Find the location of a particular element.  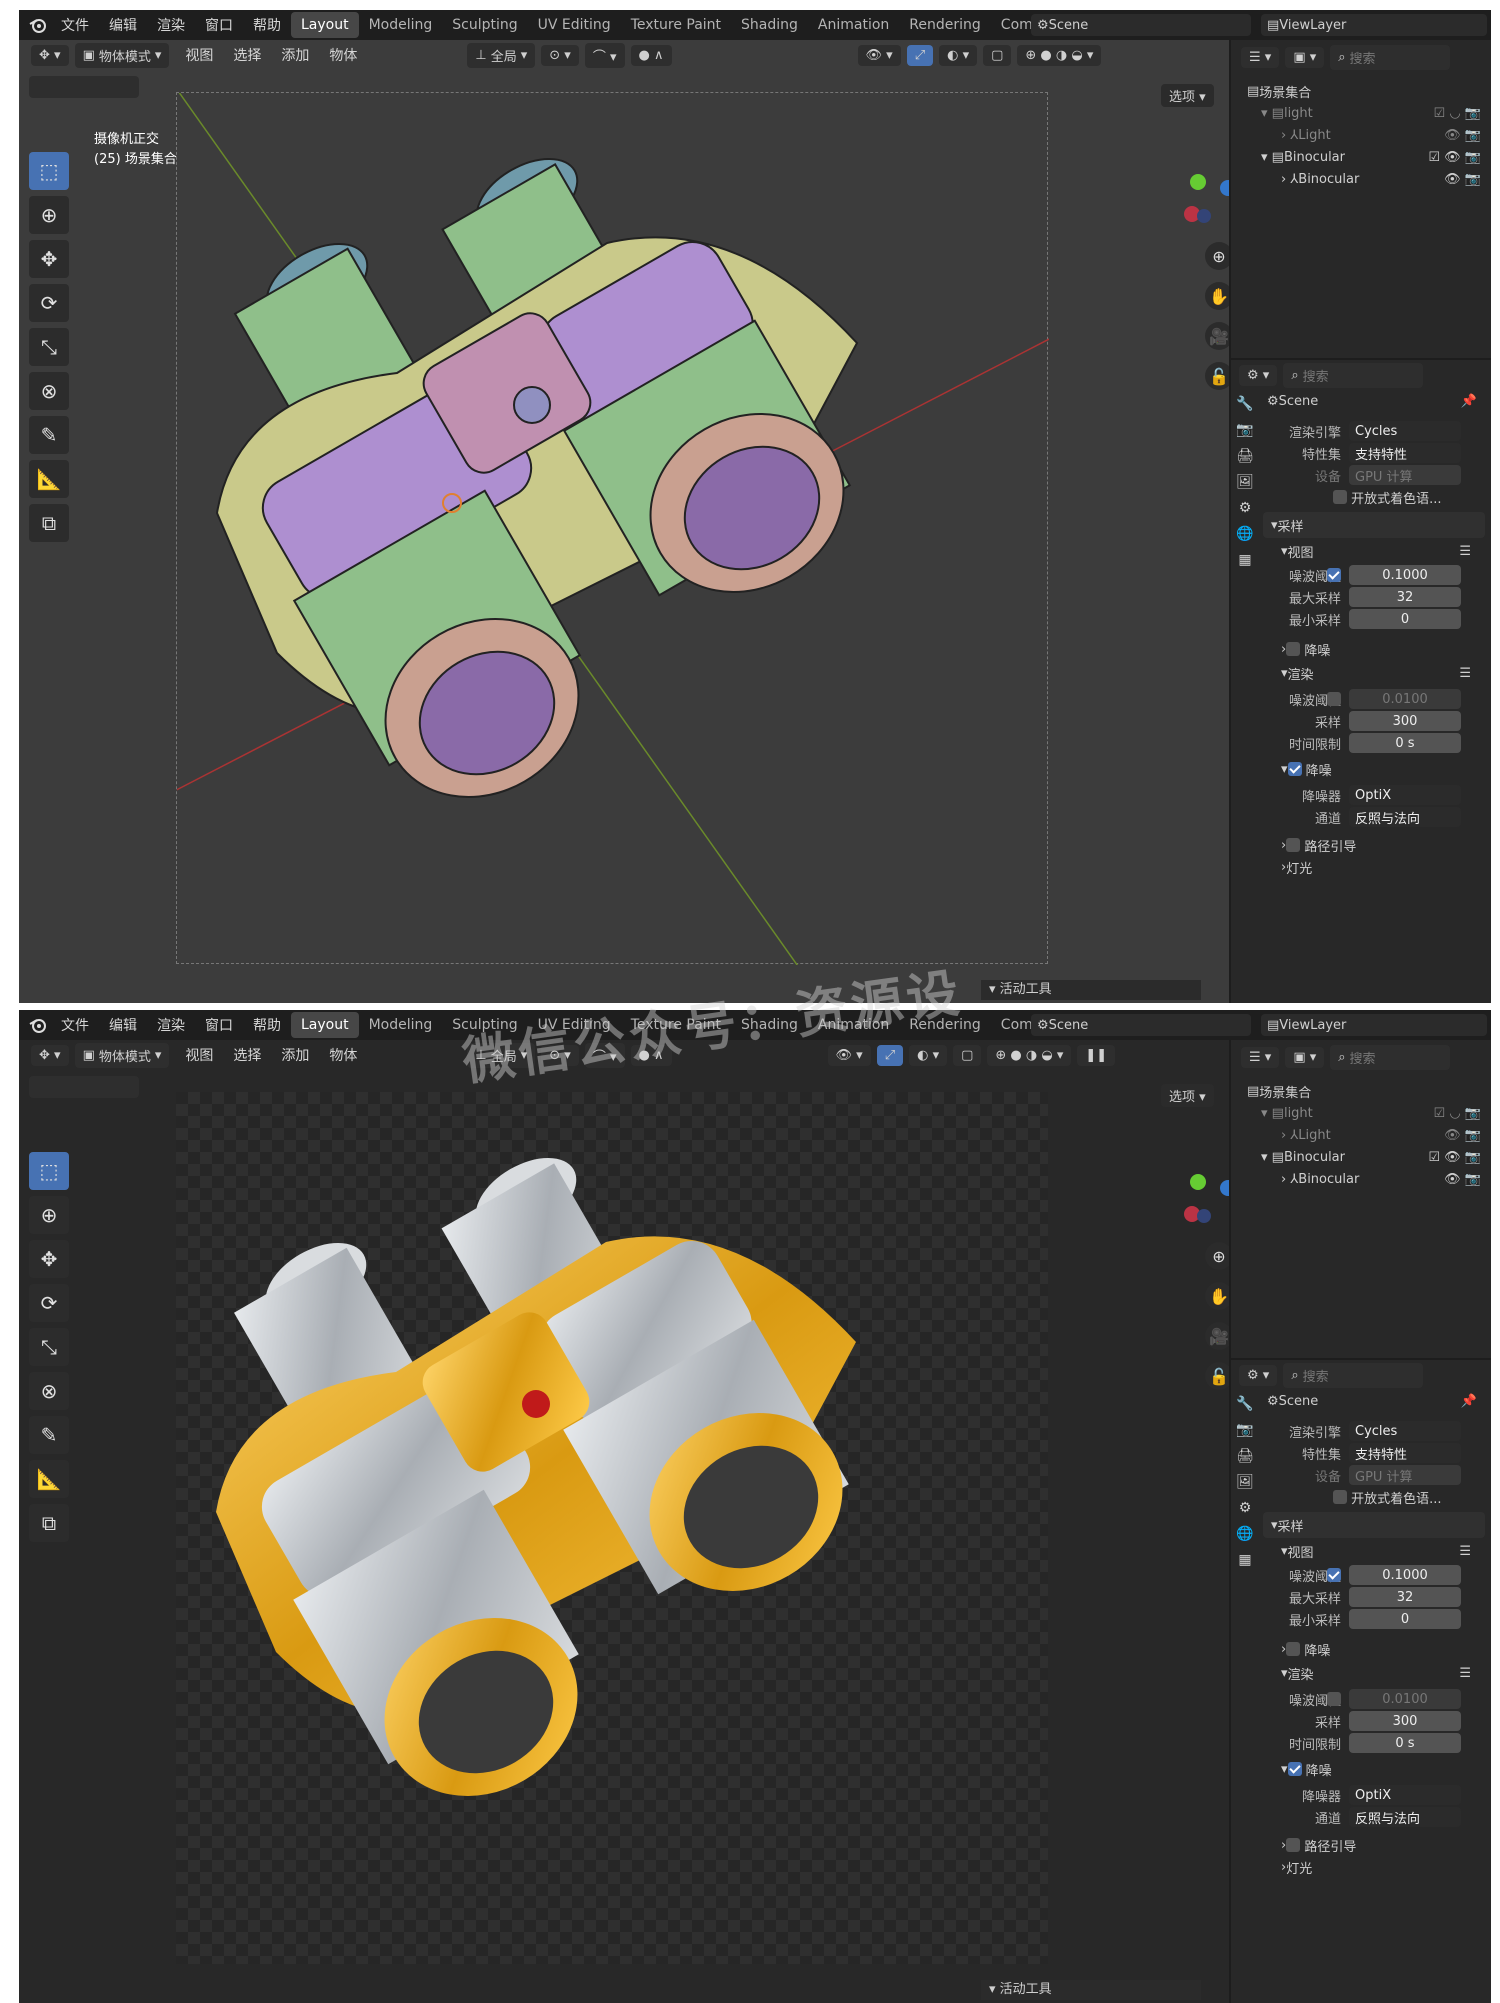

render-subpanel: ▾ 渲染 ☰ is located at coordinates (1361, 673).